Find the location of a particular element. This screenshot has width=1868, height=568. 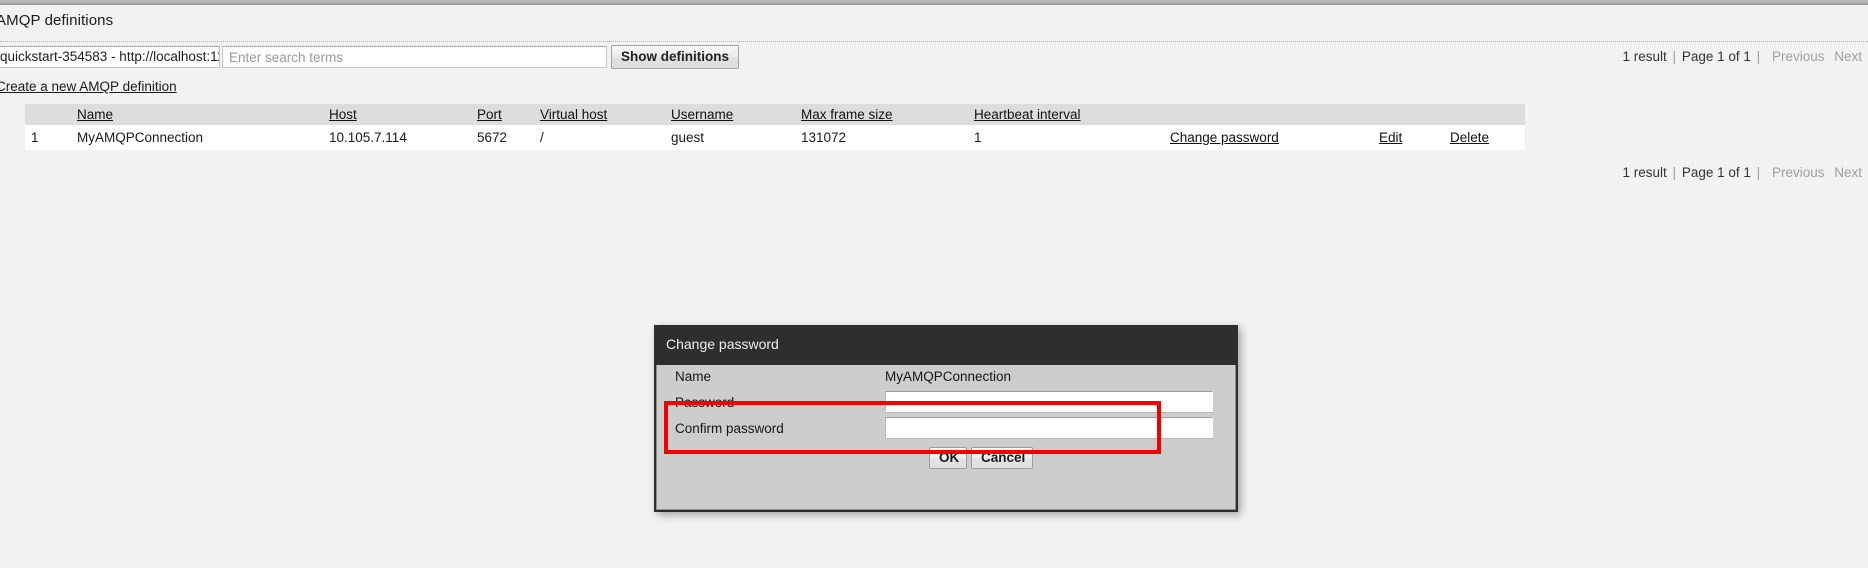

dialog-password-row: Password is located at coordinates (947, 403).